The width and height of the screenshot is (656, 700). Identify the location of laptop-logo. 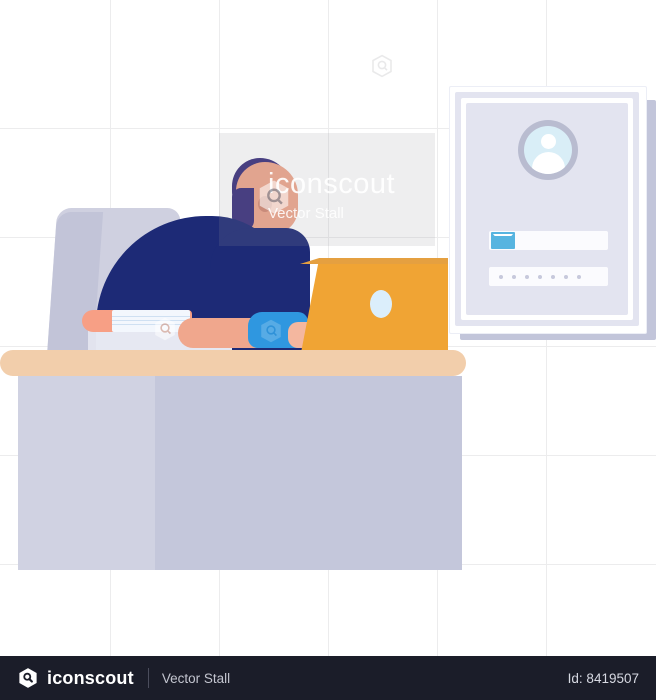
(381, 304).